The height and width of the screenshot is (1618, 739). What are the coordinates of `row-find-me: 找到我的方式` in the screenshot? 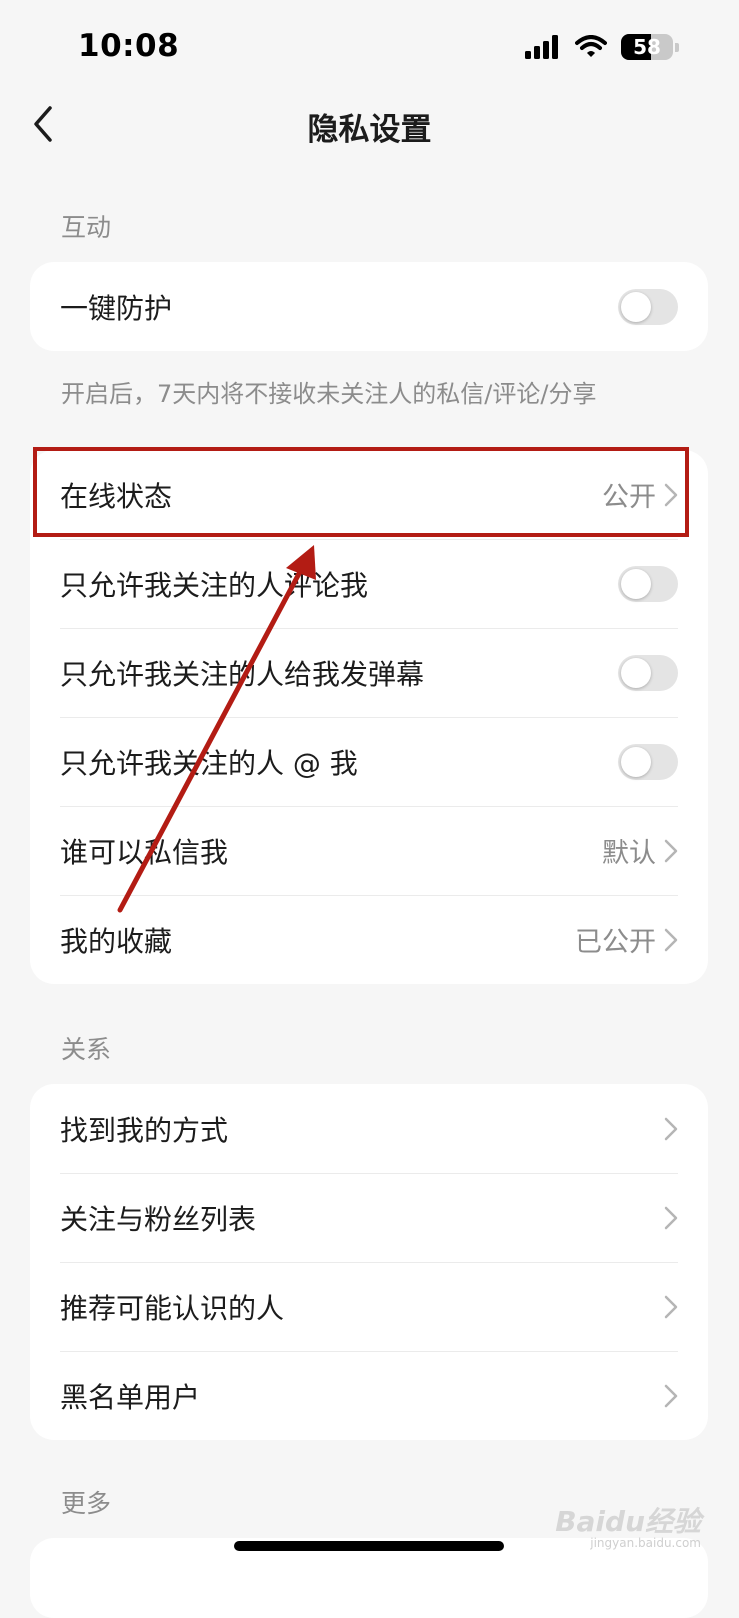 It's located at (369, 1128).